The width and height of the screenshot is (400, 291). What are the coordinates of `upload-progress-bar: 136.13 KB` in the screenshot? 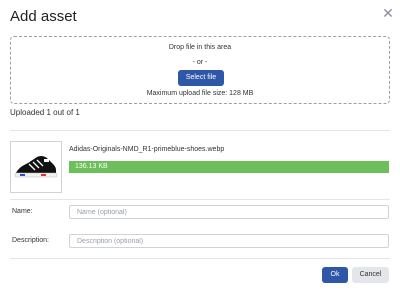 It's located at (229, 167).